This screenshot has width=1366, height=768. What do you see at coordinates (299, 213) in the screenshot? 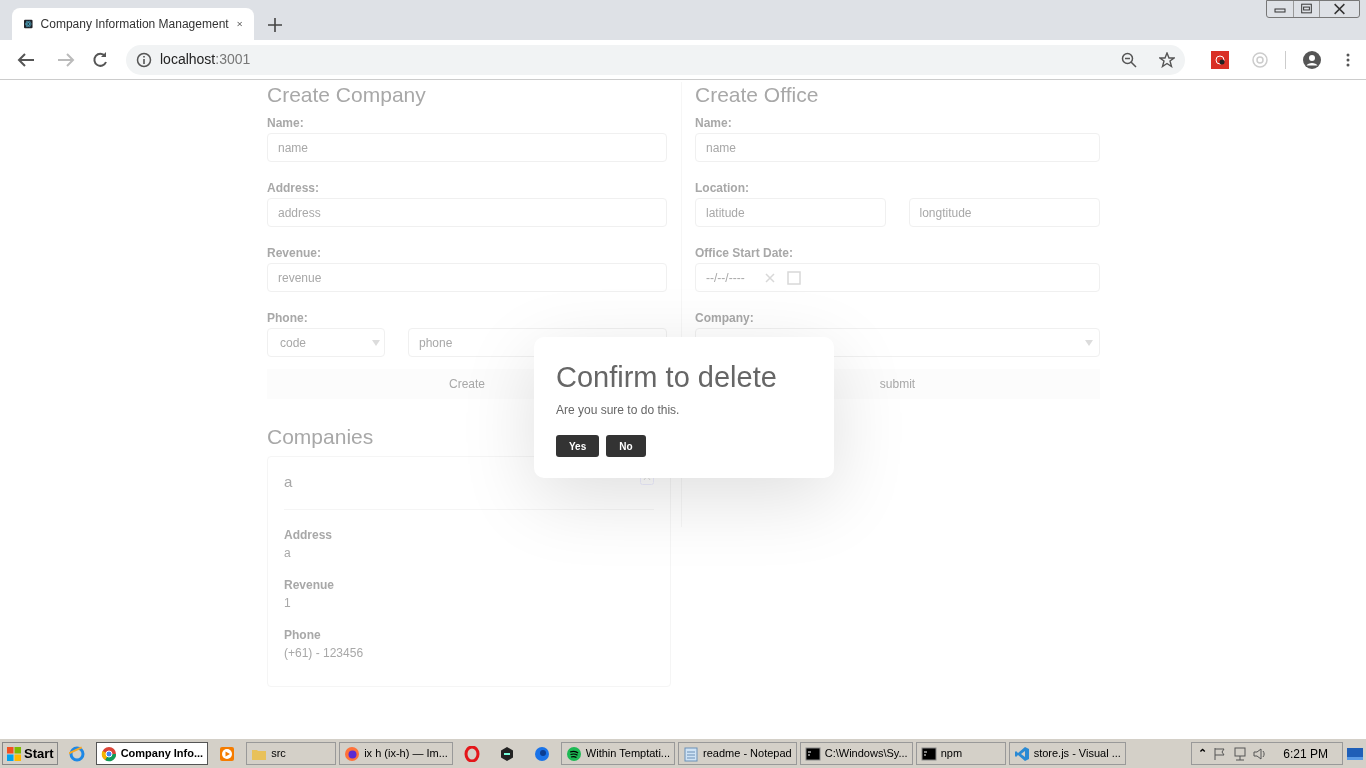
I see `placeholder: address` at bounding box center [299, 213].